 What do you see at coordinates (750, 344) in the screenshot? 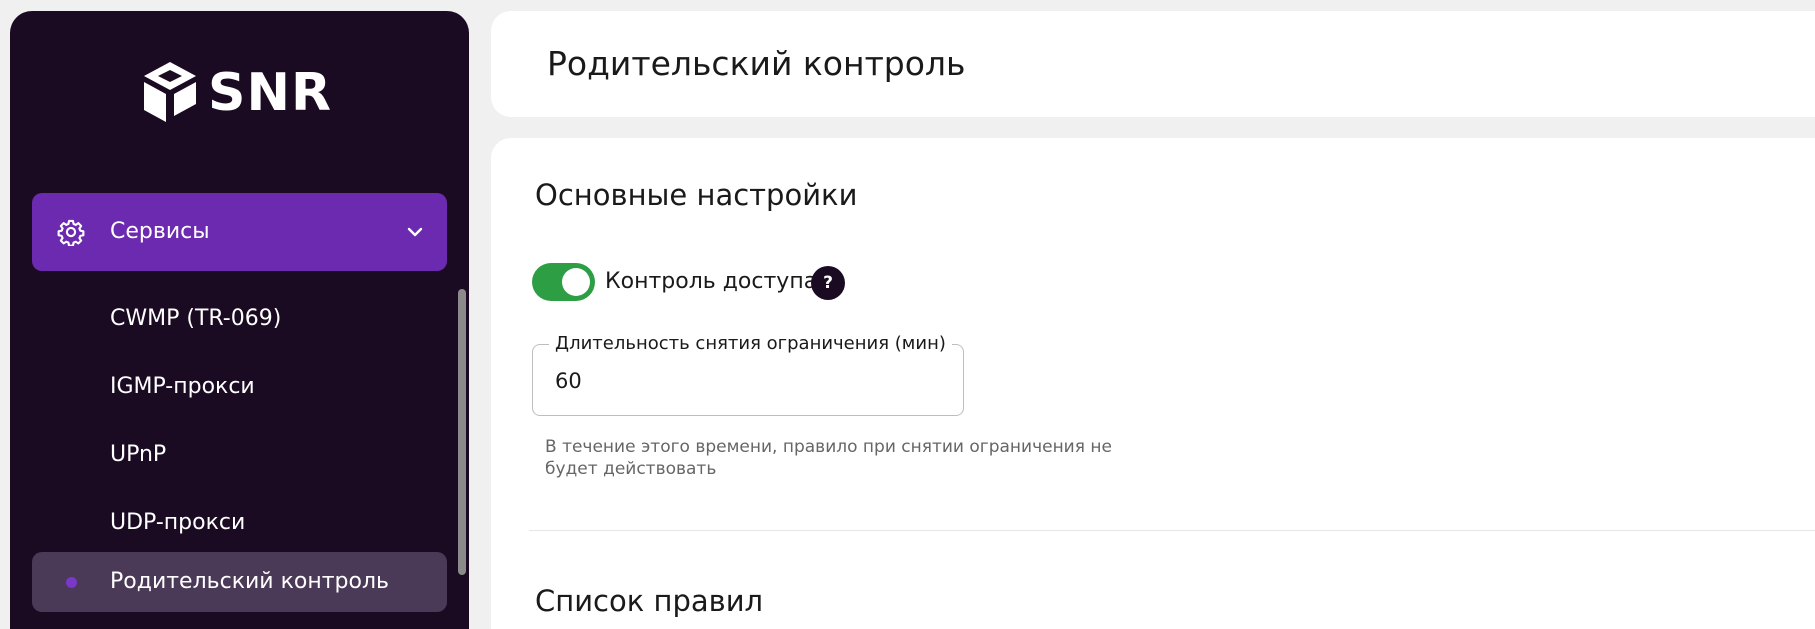
I see `duration-field-label: Длительность снятия ограничения (мин)` at bounding box center [750, 344].